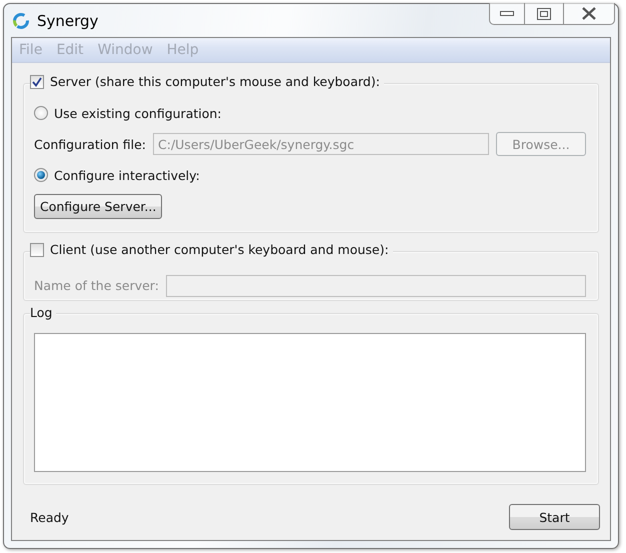 The width and height of the screenshot is (626, 553). I want to click on group-title: Log, so click(41, 312).